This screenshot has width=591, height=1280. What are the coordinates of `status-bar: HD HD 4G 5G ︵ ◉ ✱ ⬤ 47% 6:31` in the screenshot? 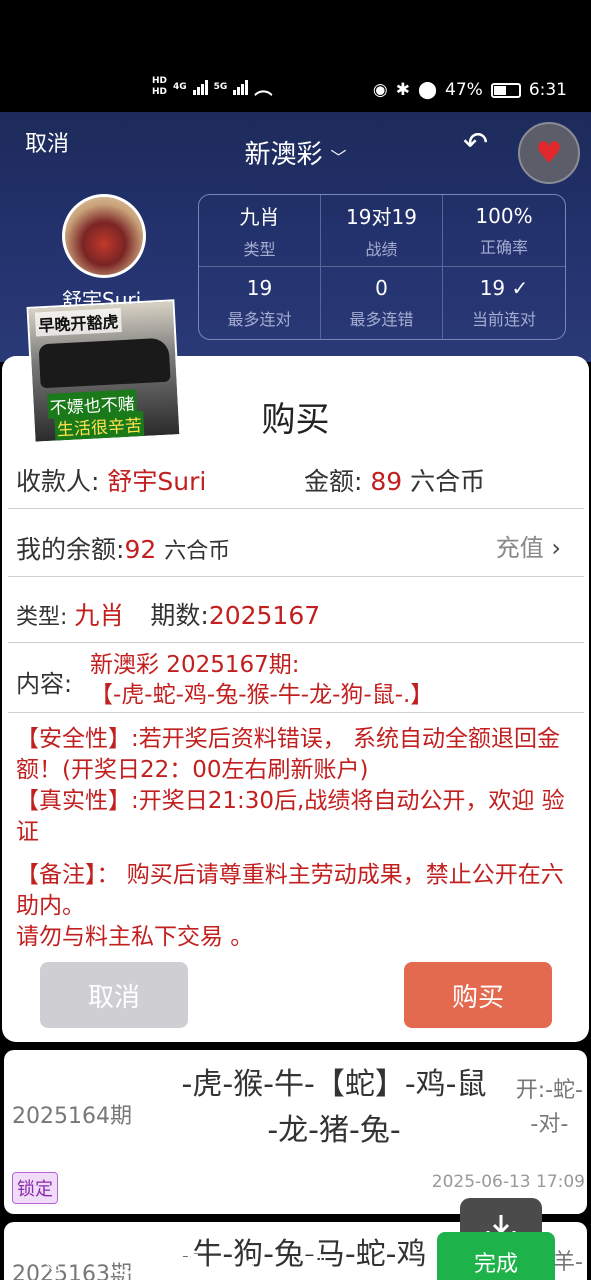 It's located at (295, 56).